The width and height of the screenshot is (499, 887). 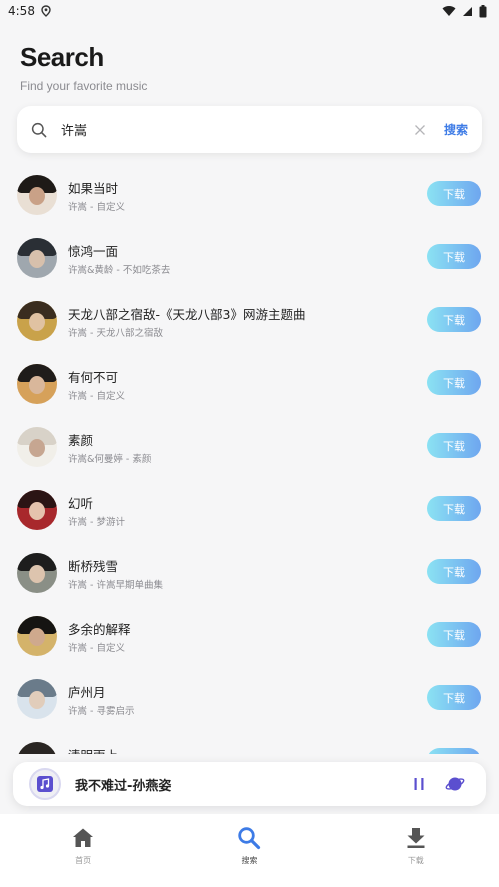 What do you see at coordinates (249, 741) in the screenshot?
I see `result-row: 清明雨上 下载` at bounding box center [249, 741].